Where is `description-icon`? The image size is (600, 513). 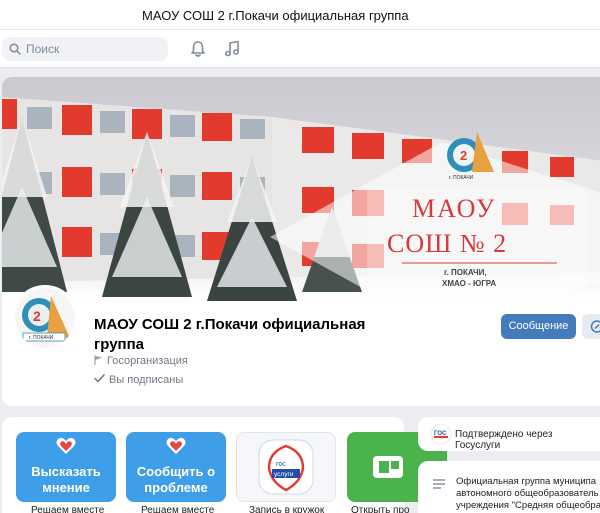
description-icon is located at coordinates (439, 484).